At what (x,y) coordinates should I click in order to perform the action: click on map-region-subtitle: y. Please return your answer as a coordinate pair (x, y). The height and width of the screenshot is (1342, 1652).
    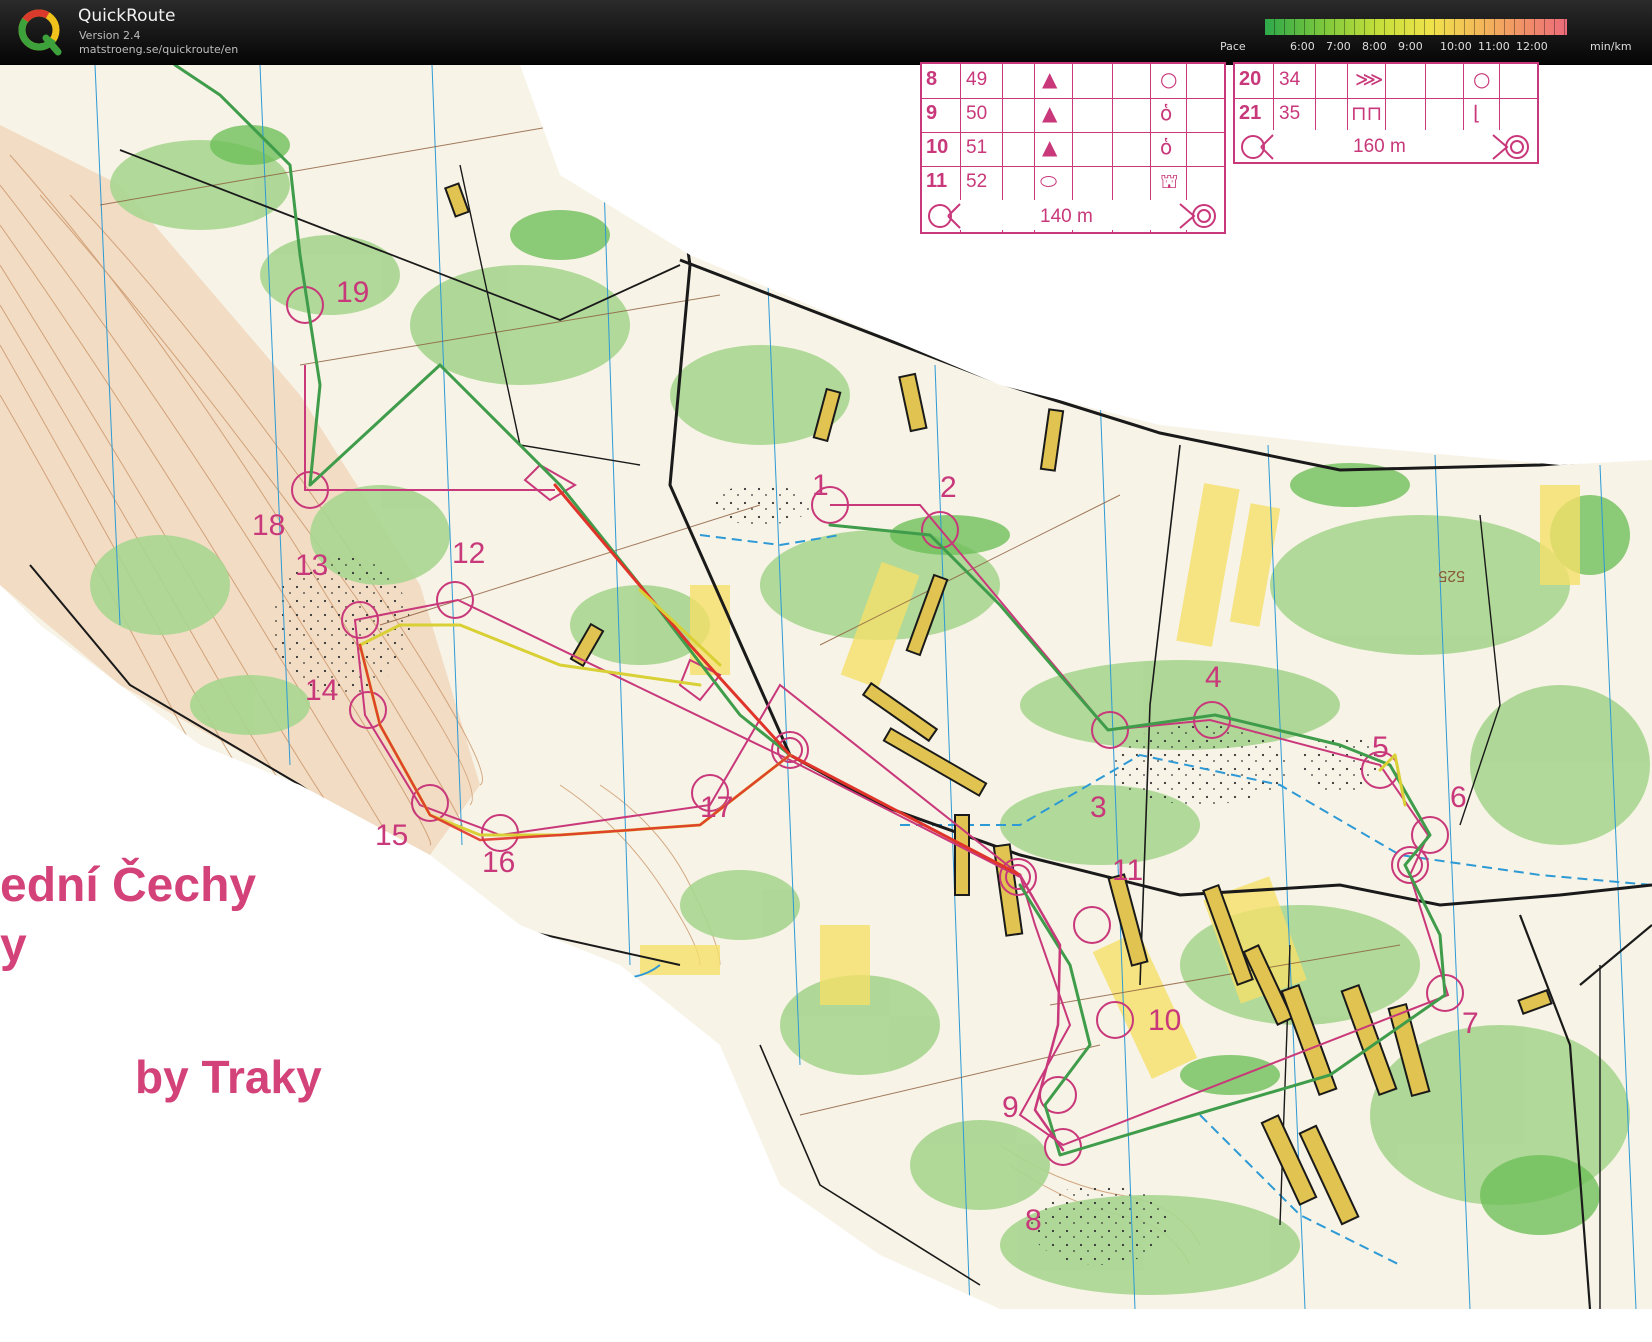
    Looking at the image, I should click on (13, 945).